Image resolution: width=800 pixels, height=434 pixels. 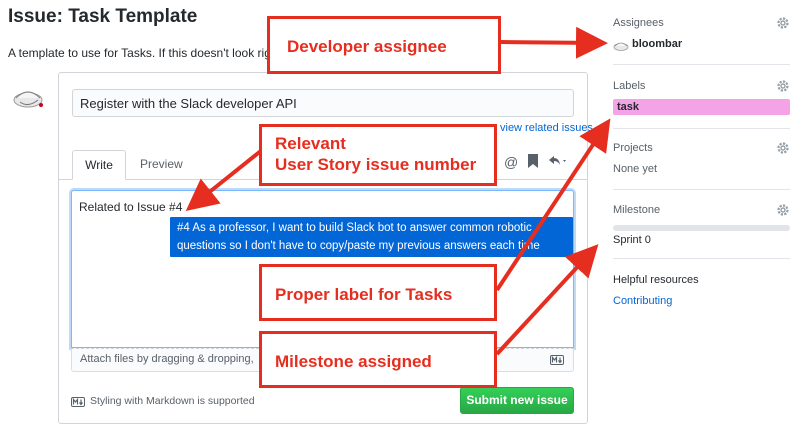 What do you see at coordinates (701, 107) in the screenshot?
I see `label-task: task` at bounding box center [701, 107].